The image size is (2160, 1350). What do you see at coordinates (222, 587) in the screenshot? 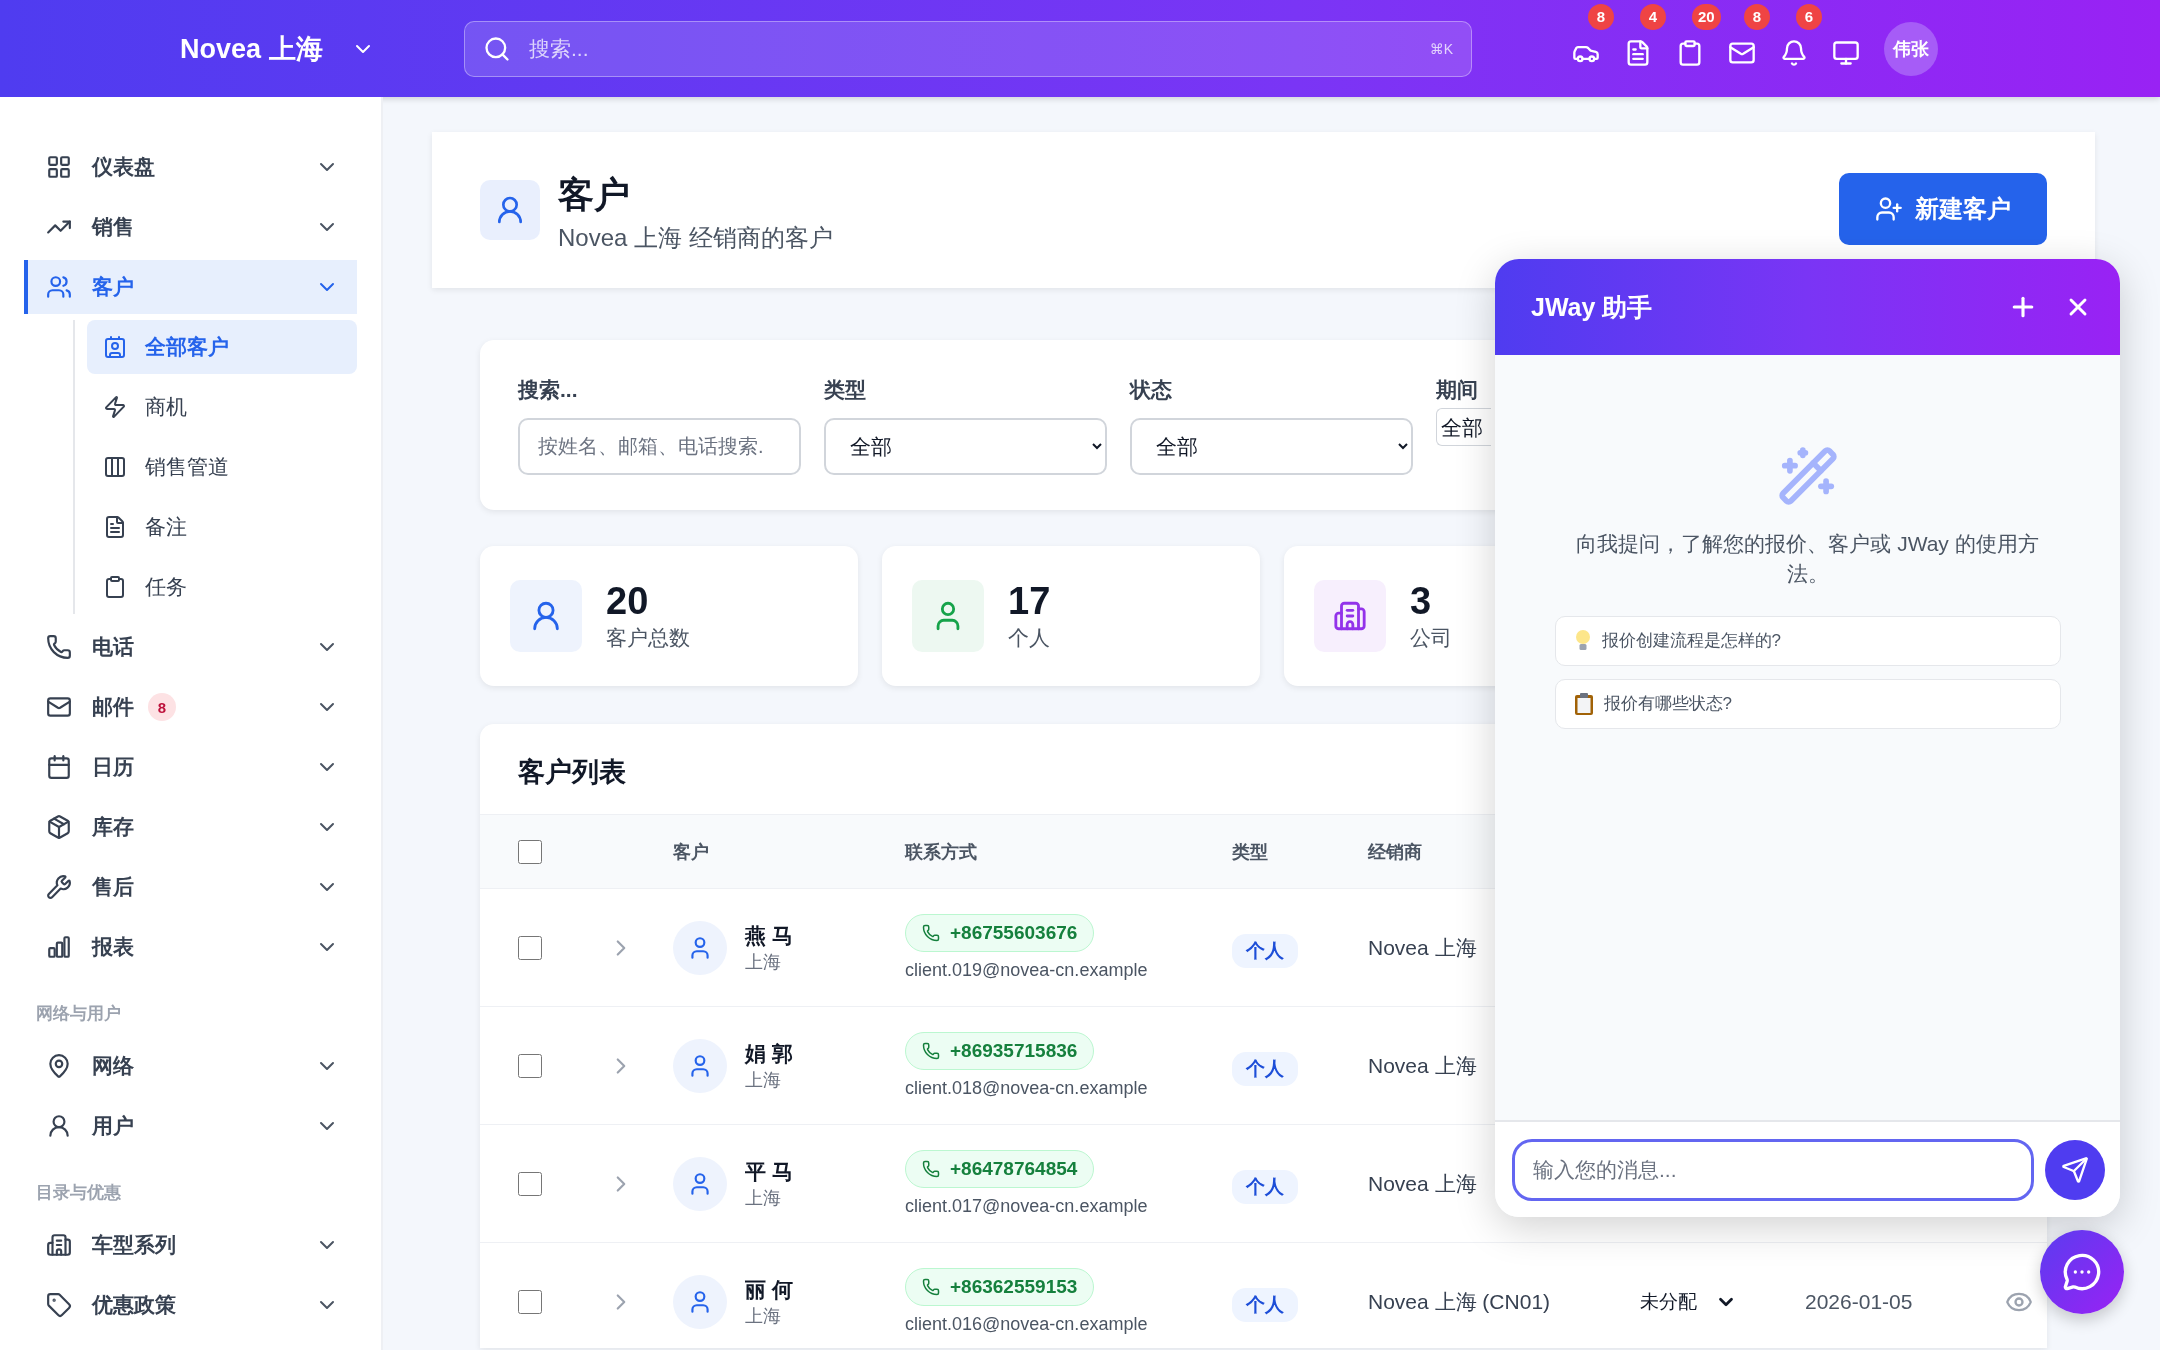
I see `sidebar-subitem: 任务` at bounding box center [222, 587].